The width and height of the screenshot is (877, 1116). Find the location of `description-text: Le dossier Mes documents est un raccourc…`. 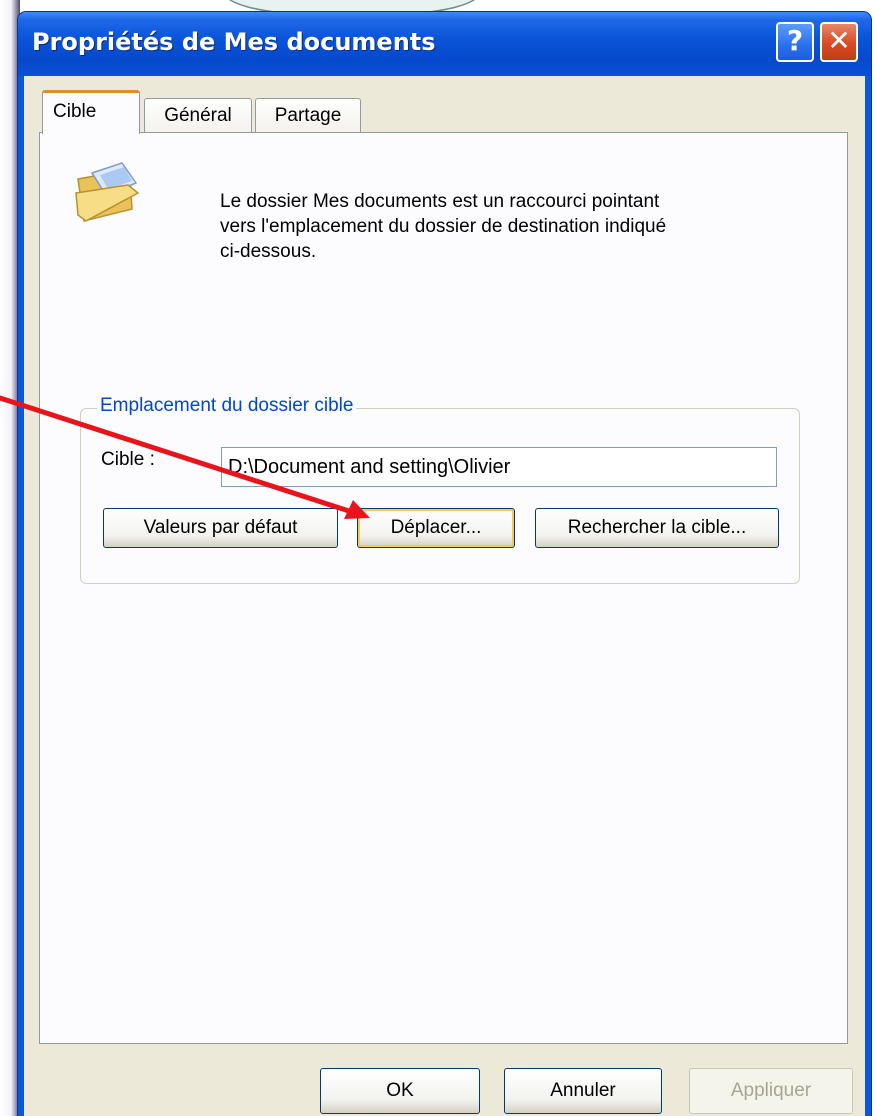

description-text: Le dossier Mes documents est un raccourc… is located at coordinates (443, 226).